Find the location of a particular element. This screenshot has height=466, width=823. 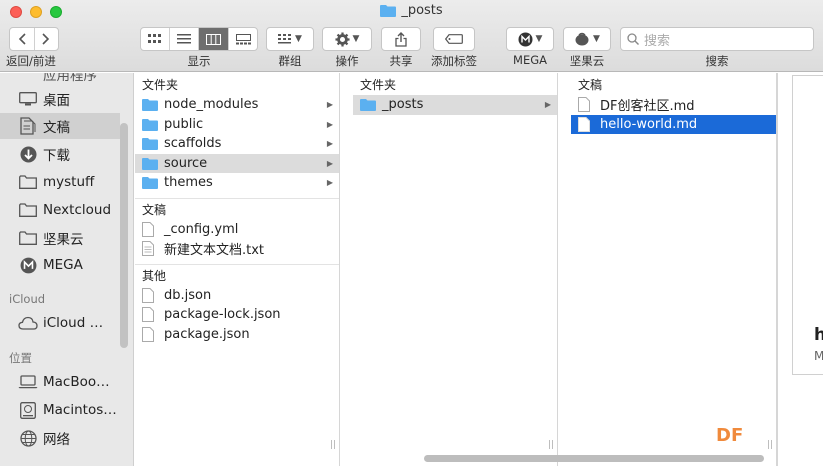

file-row: DF创客社区.md is located at coordinates (673, 105).